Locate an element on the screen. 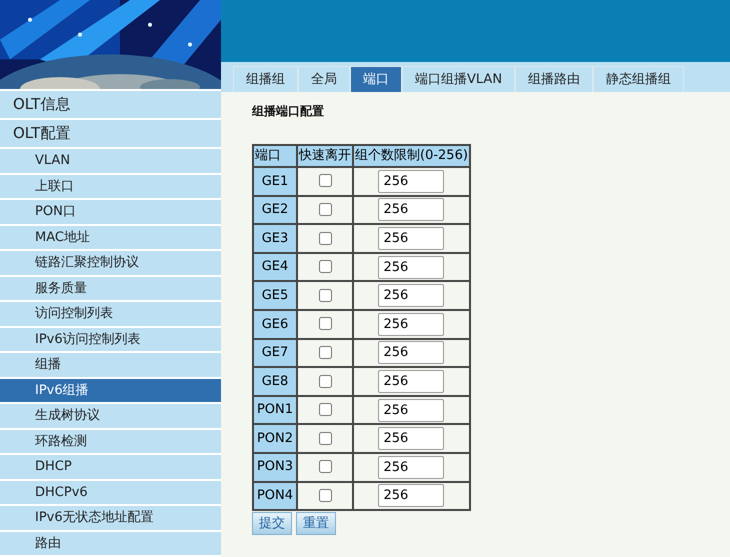 The width and height of the screenshot is (730, 557). port-cell: GE8 is located at coordinates (275, 381).